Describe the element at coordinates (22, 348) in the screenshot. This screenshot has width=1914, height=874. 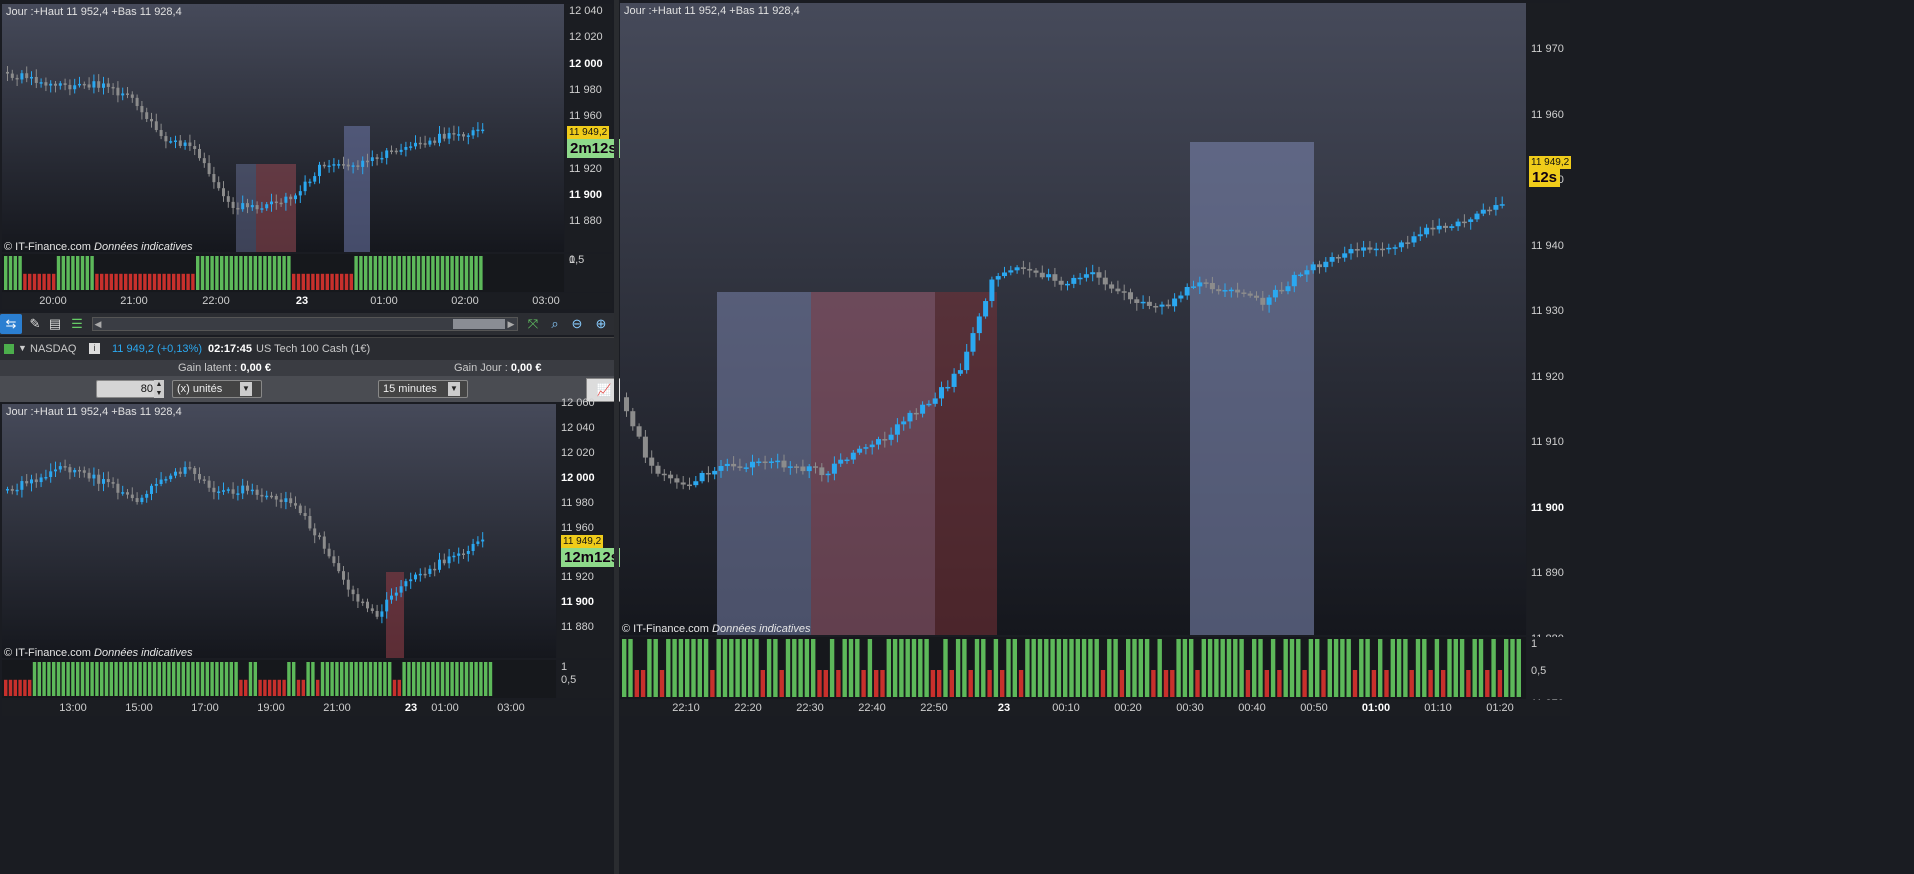
I see `dropdown-arrow-icon: ▼` at that location.